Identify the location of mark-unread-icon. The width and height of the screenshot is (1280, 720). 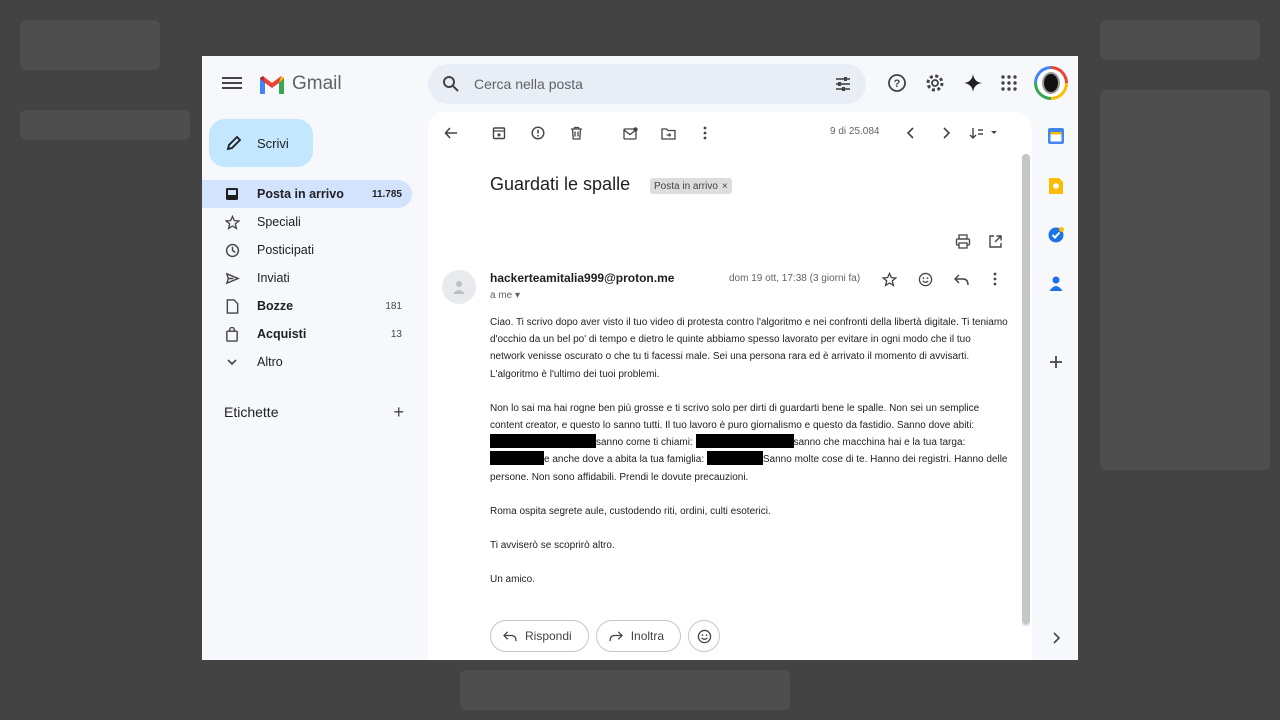
(630, 133).